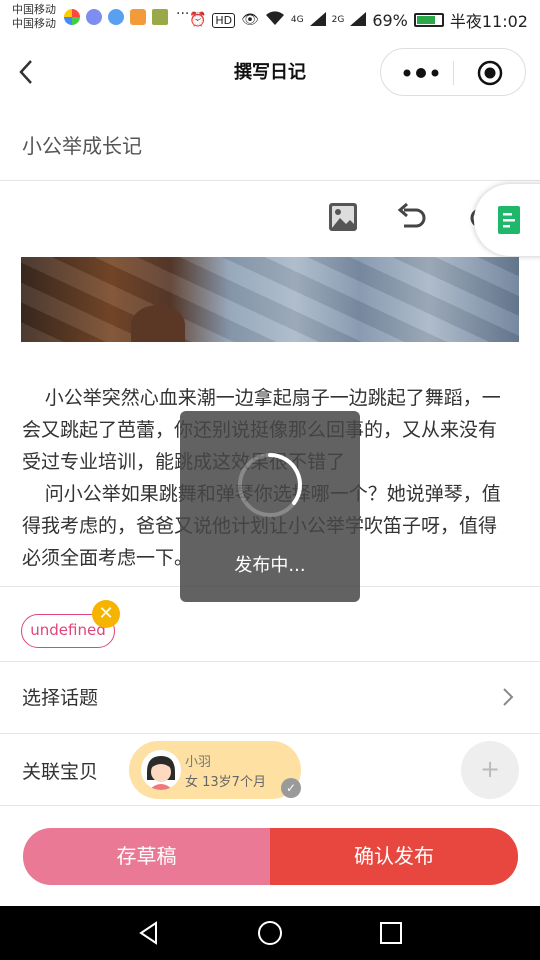 The width and height of the screenshot is (540, 960). I want to click on status-right: ⏰ HD 👁 4G 2G 69% 半夜11:02, so click(358, 20).